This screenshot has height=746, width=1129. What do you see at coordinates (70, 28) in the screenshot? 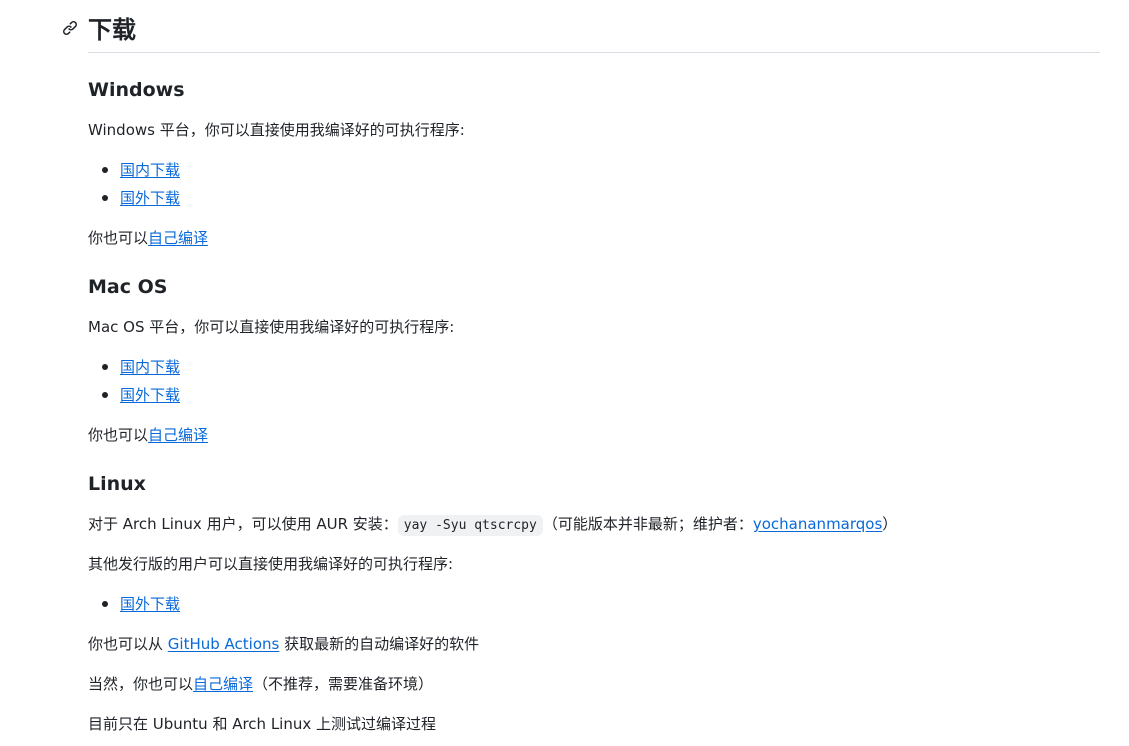
I see `link-icon` at bounding box center [70, 28].